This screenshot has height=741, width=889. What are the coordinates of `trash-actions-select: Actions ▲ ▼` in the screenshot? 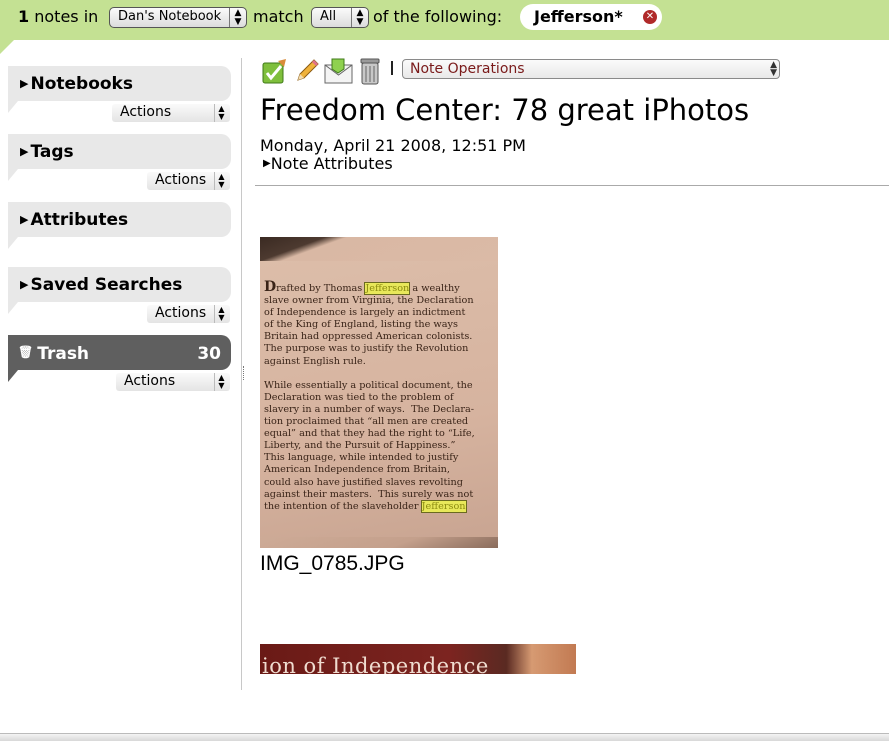 It's located at (173, 382).